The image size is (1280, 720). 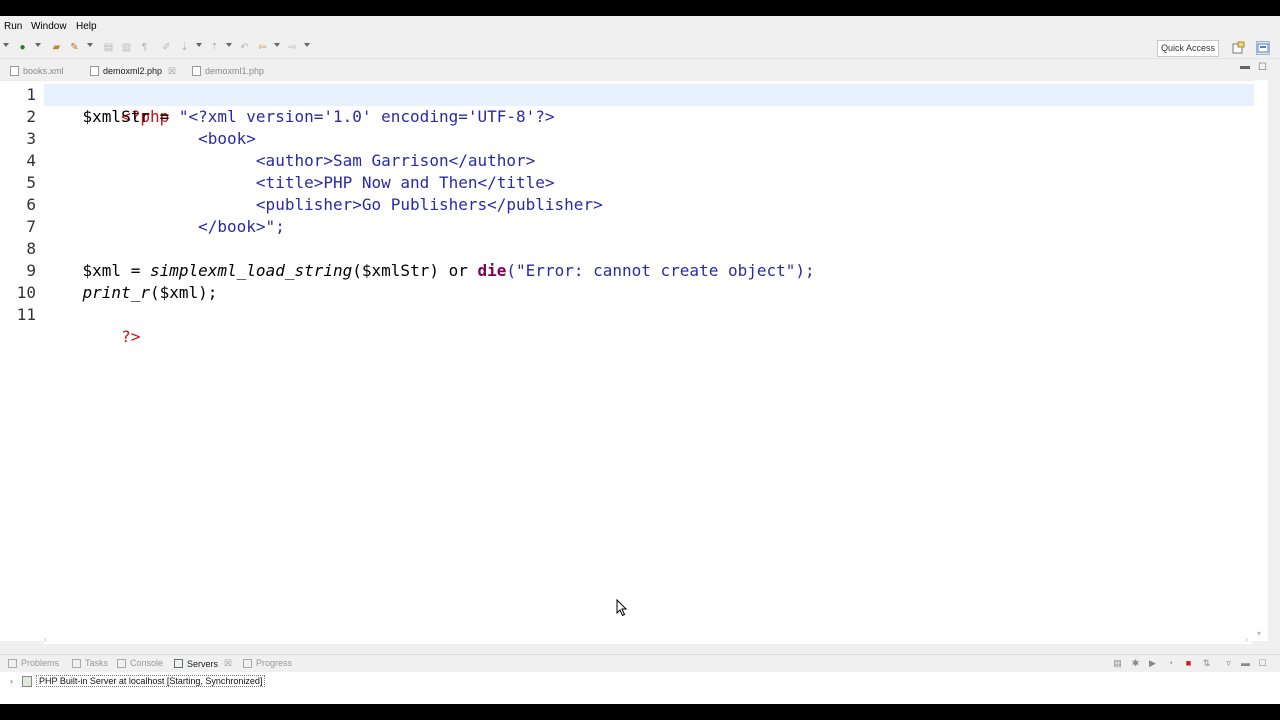 What do you see at coordinates (16, 681) in the screenshot?
I see `chevron-right-icon: ›` at bounding box center [16, 681].